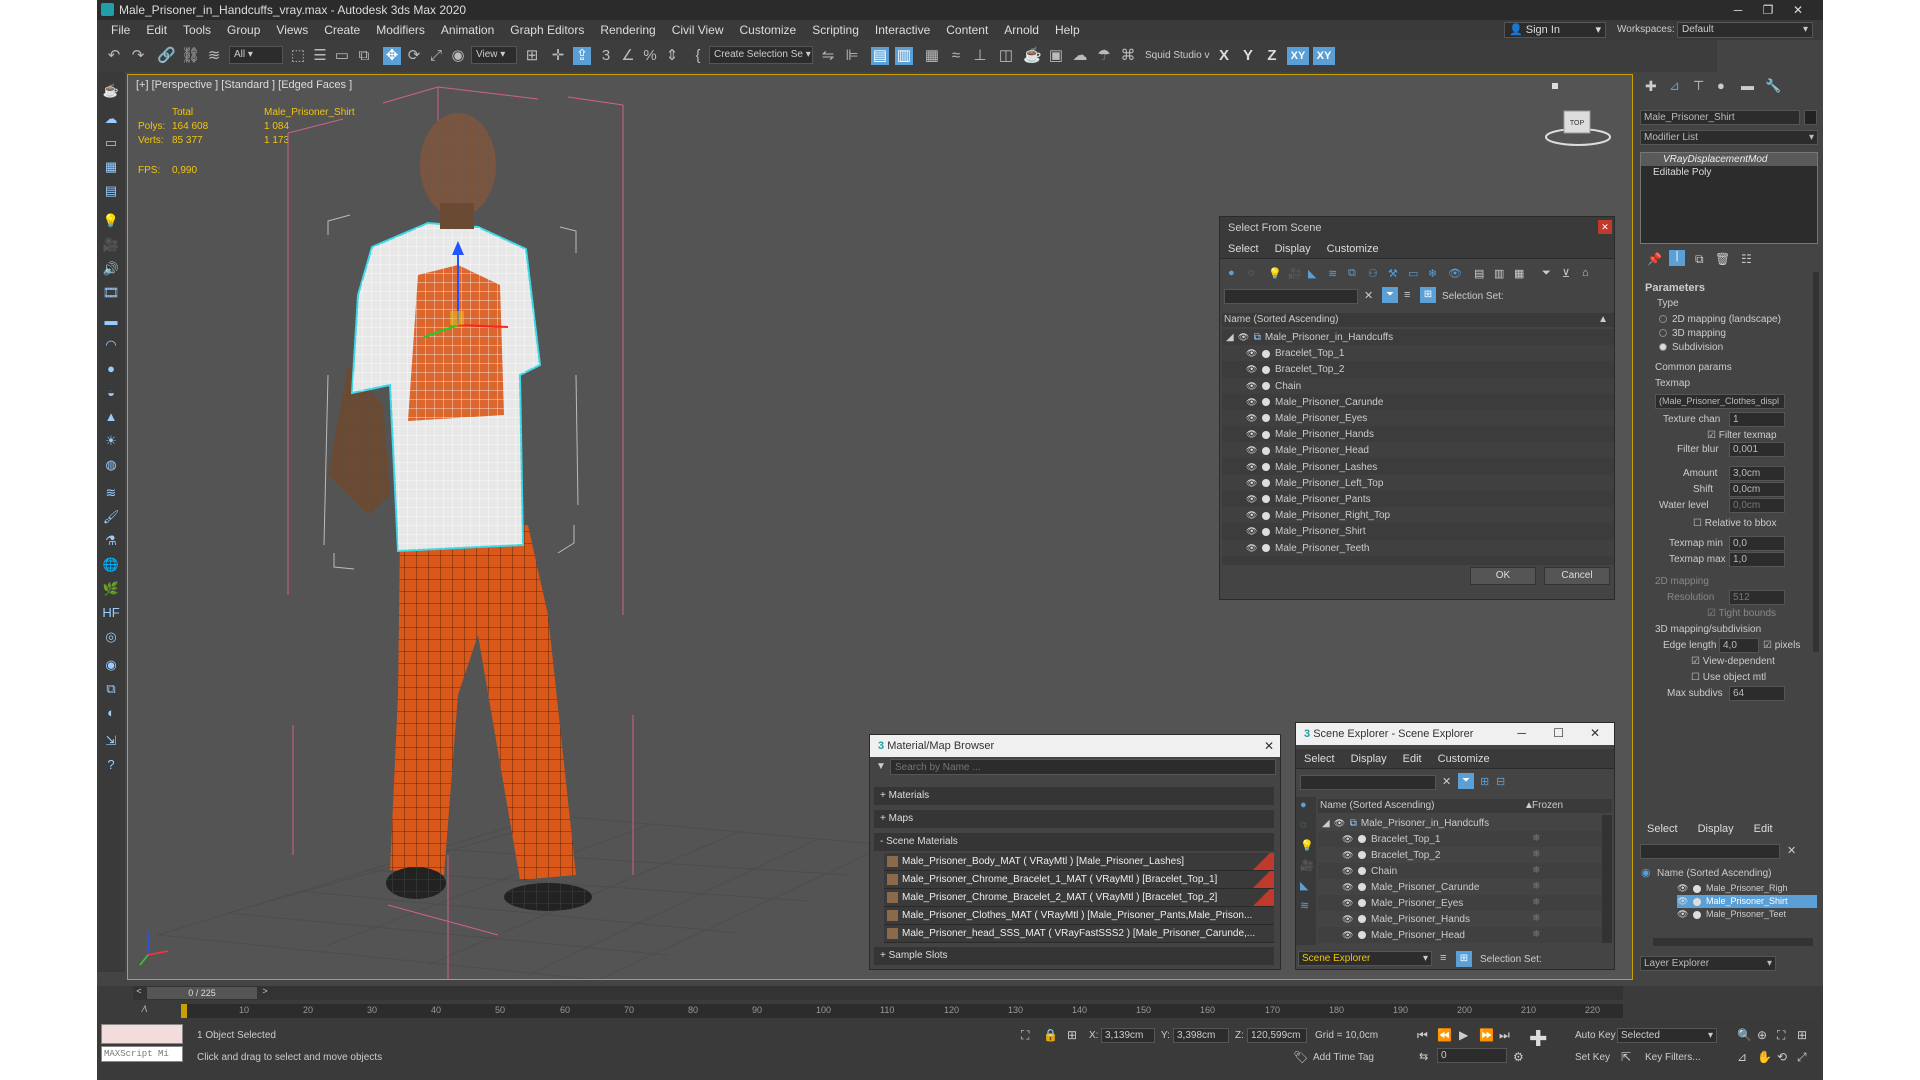 This screenshot has height=1080, width=1920. Describe the element at coordinates (1519, 273) in the screenshot. I see `invert-selection-icon: ▦` at that location.